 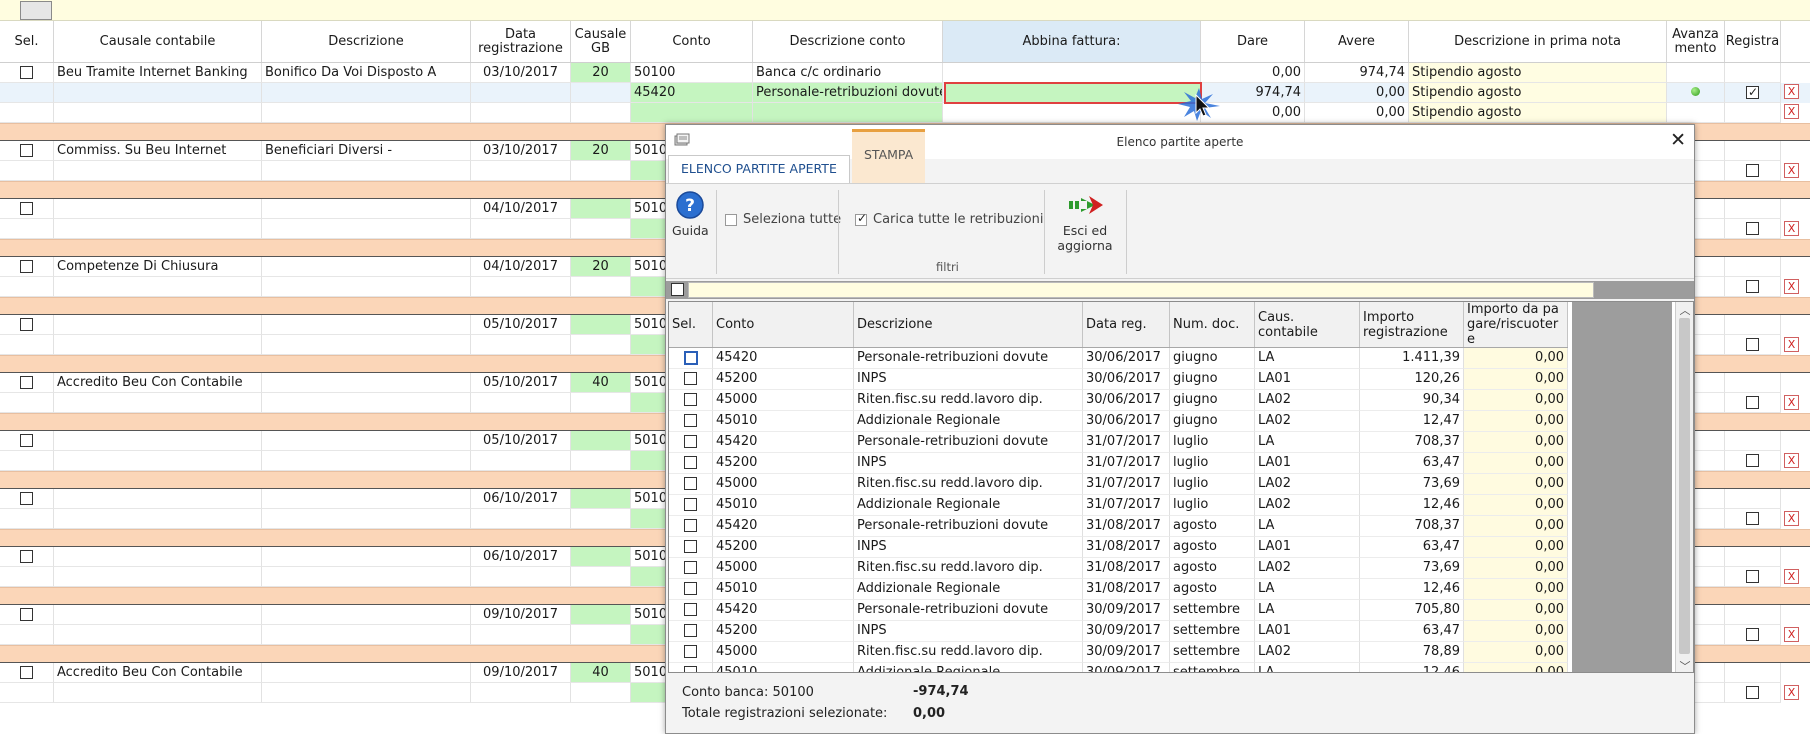 What do you see at coordinates (1684, 486) in the screenshot?
I see `scroll-thumb` at bounding box center [1684, 486].